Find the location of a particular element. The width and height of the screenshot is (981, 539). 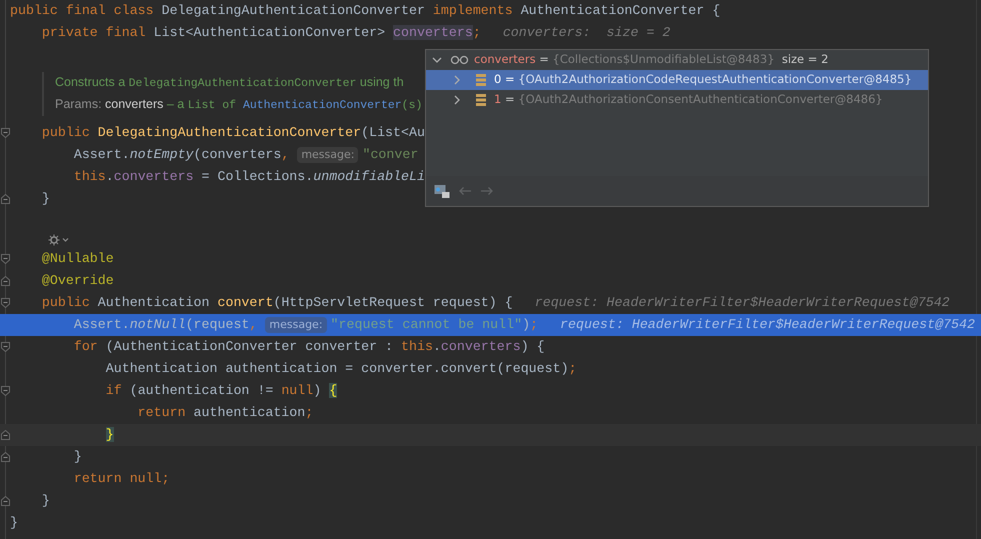

code-text: return null; is located at coordinates (121, 479).